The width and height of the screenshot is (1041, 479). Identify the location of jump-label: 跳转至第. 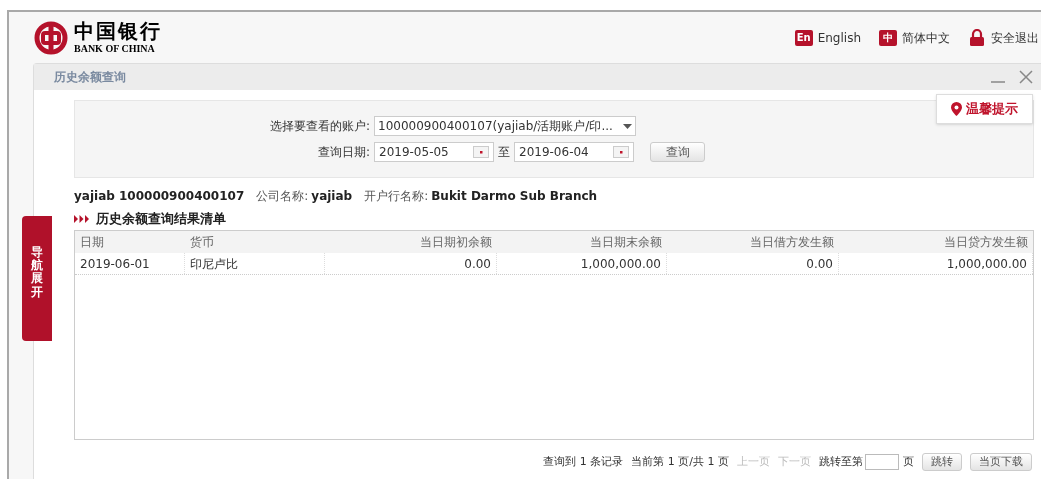
(841, 461).